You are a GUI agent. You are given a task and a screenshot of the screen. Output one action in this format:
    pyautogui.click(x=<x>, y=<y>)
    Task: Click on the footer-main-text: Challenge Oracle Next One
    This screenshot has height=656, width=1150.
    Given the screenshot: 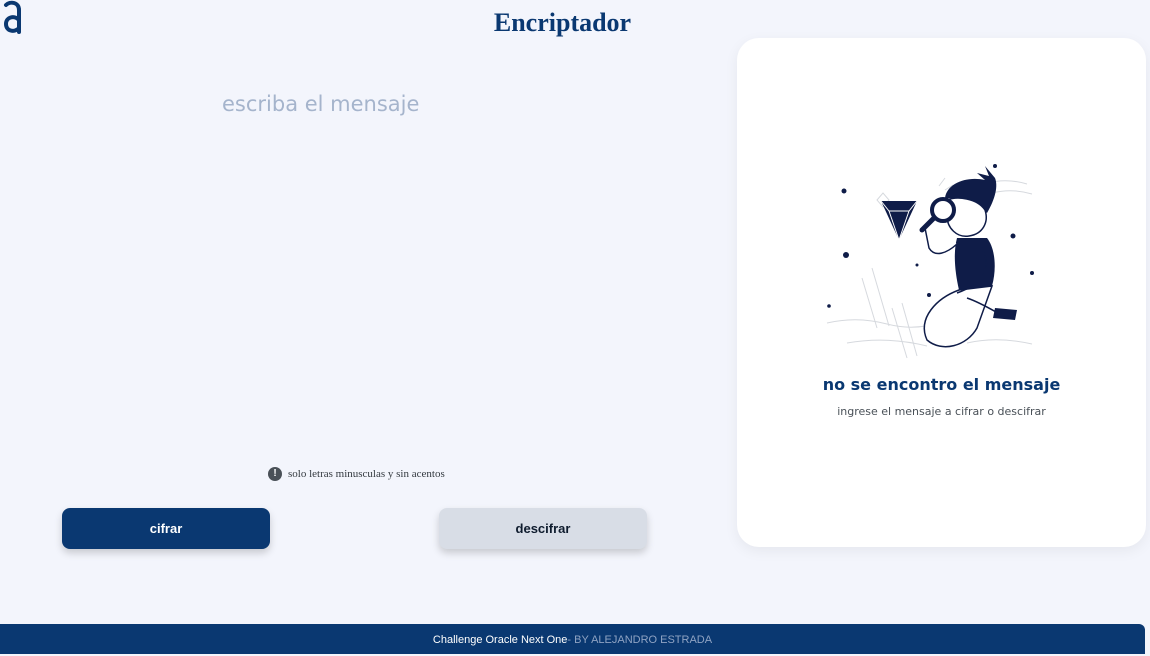 What is the action you would take?
    pyautogui.click(x=500, y=640)
    